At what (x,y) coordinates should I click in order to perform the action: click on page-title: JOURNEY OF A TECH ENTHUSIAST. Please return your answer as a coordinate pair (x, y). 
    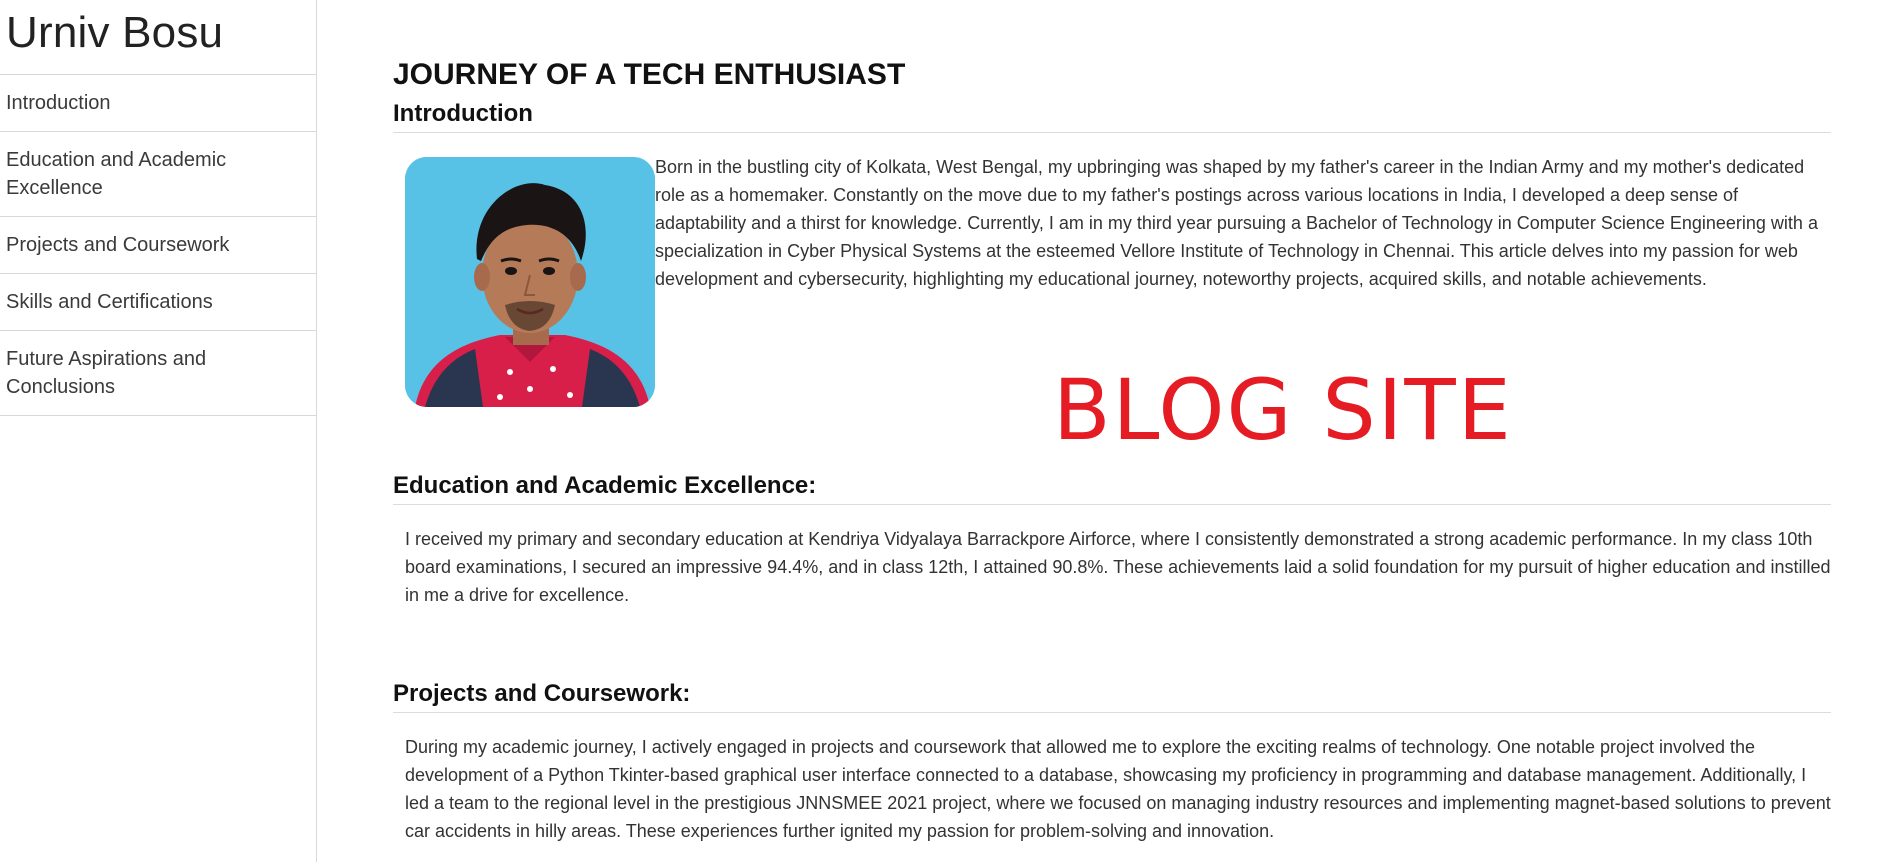
    Looking at the image, I should click on (649, 74).